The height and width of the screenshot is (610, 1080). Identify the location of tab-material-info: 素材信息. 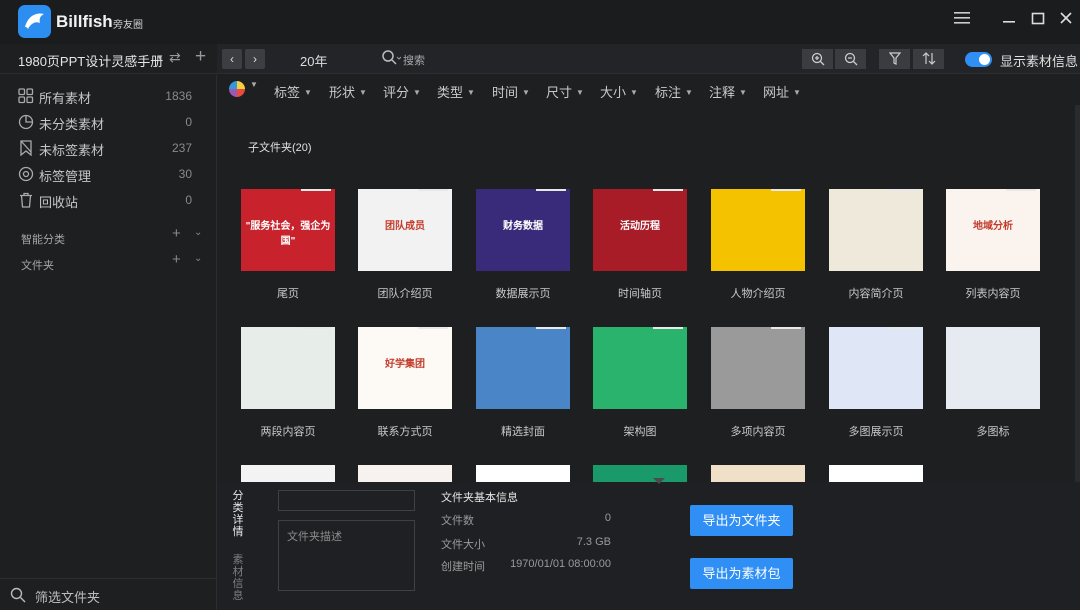
(238, 578).